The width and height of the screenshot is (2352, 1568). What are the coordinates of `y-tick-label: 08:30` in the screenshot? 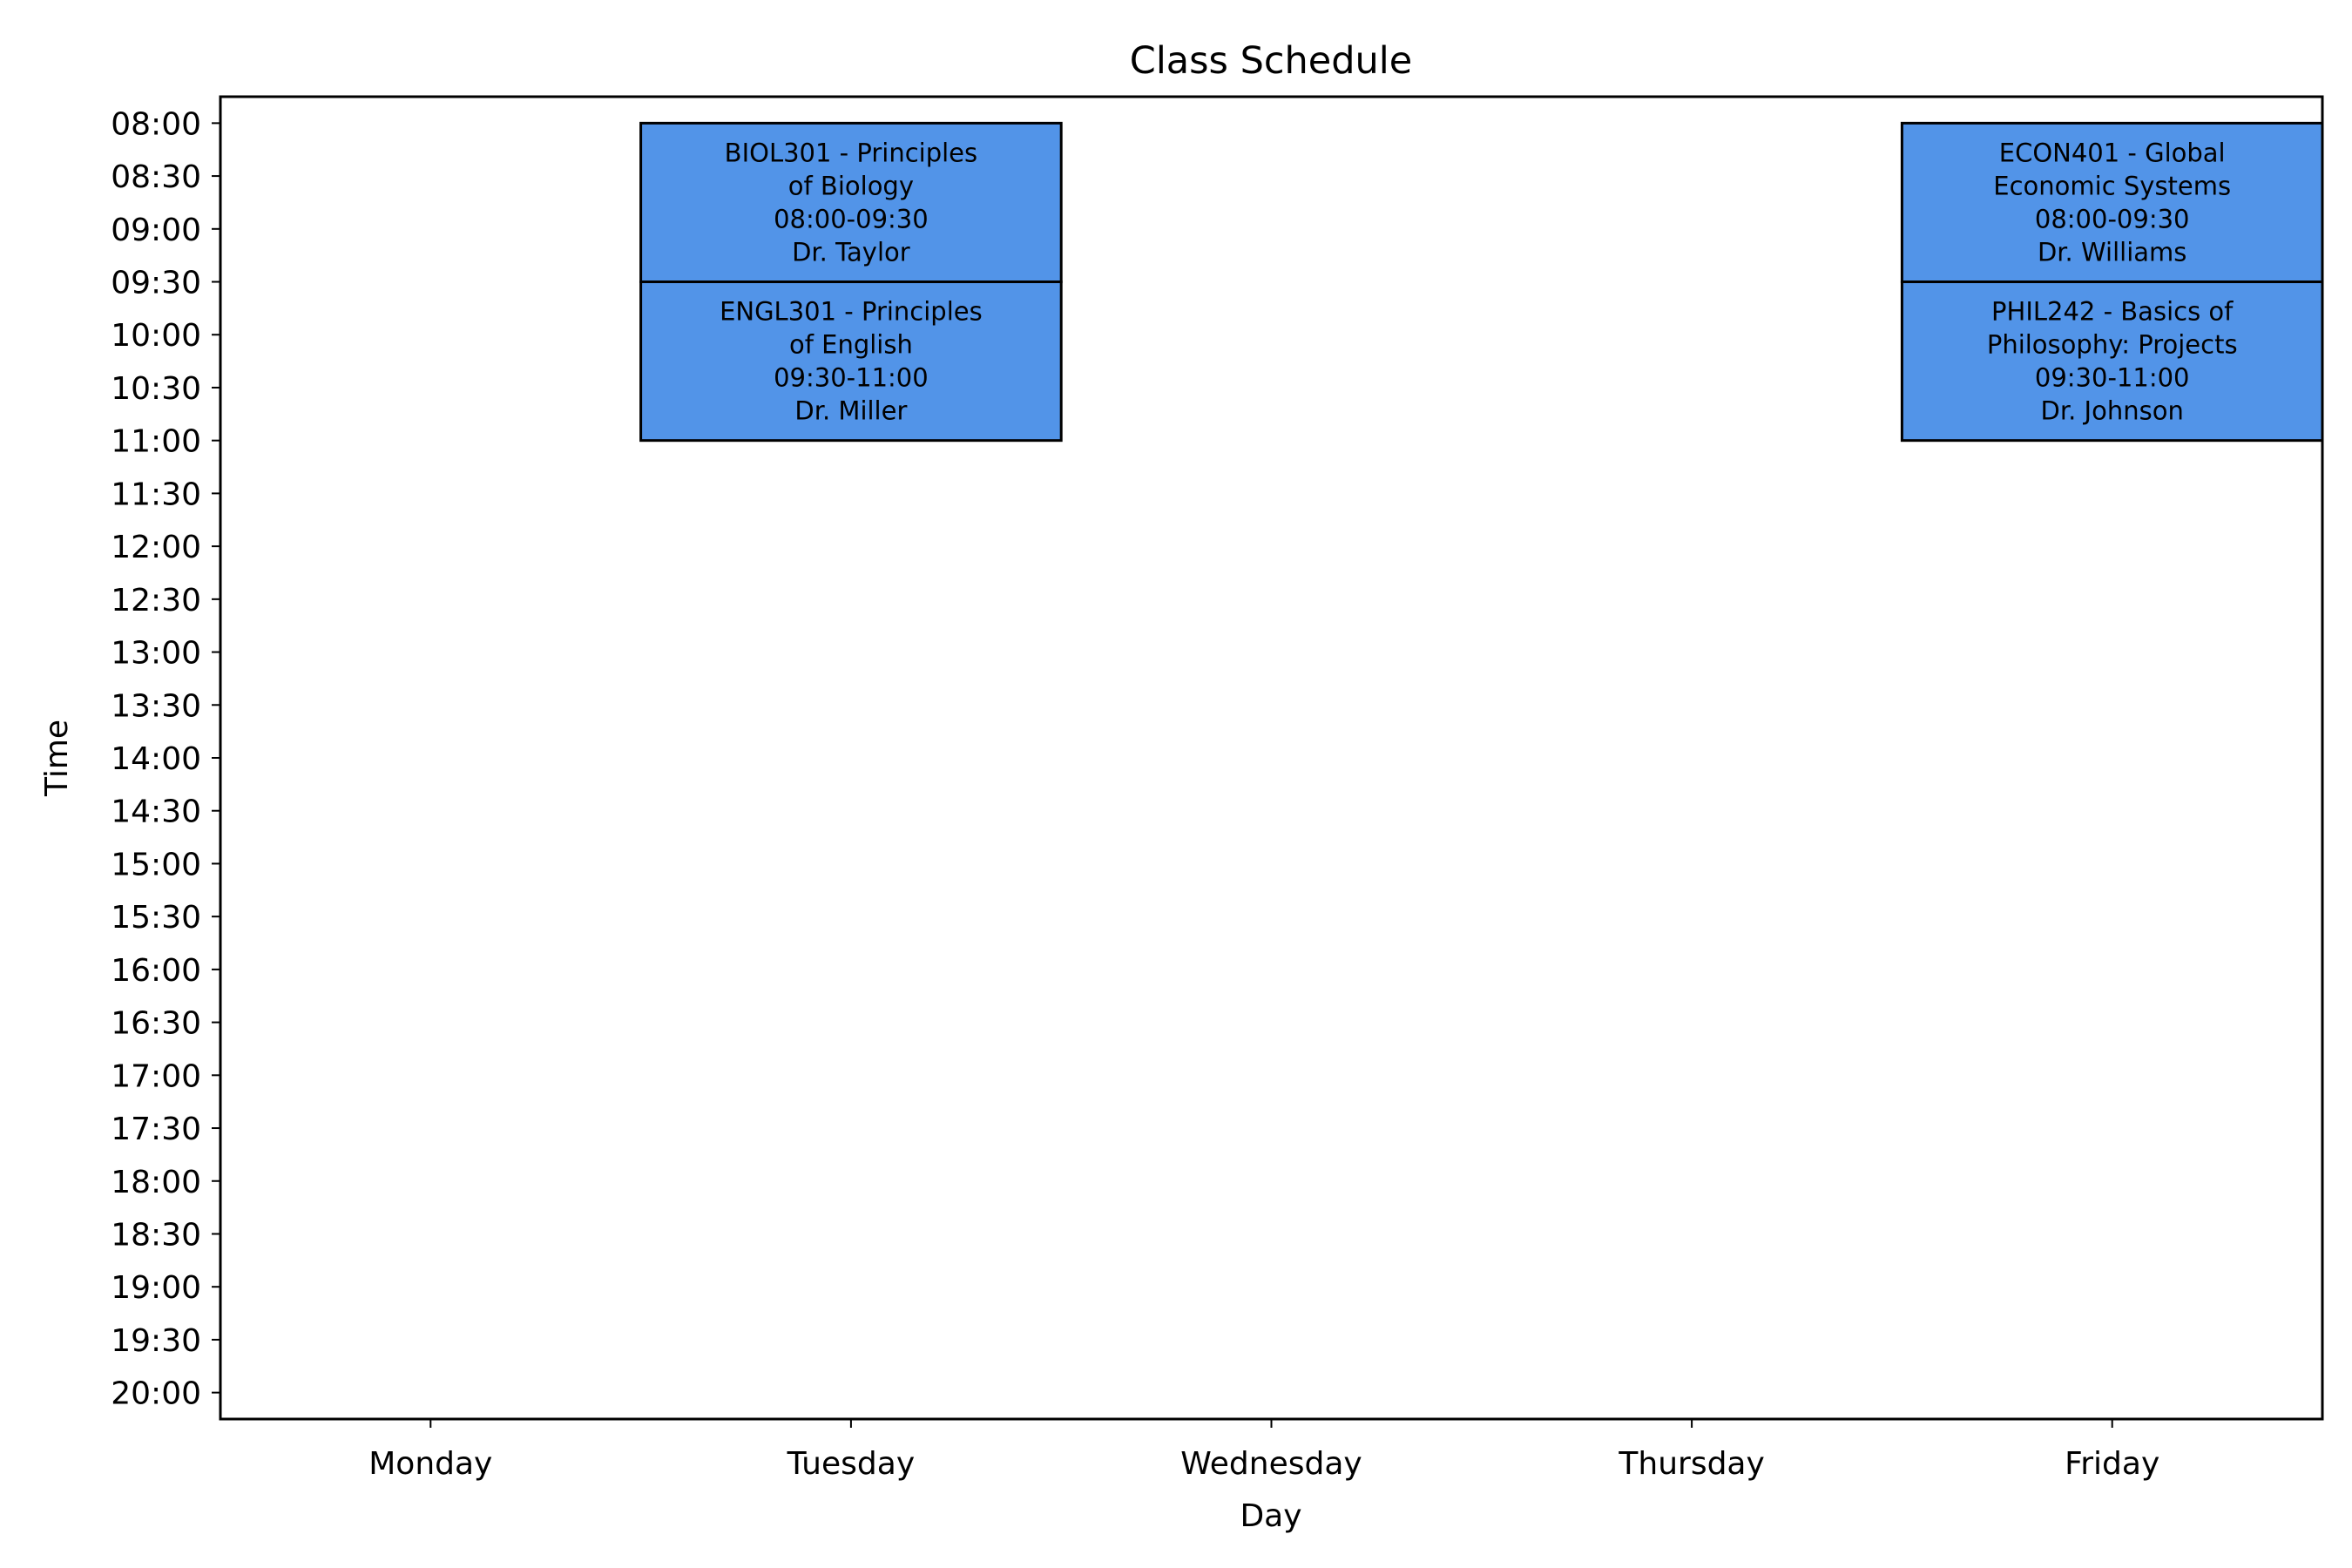 It's located at (156, 177).